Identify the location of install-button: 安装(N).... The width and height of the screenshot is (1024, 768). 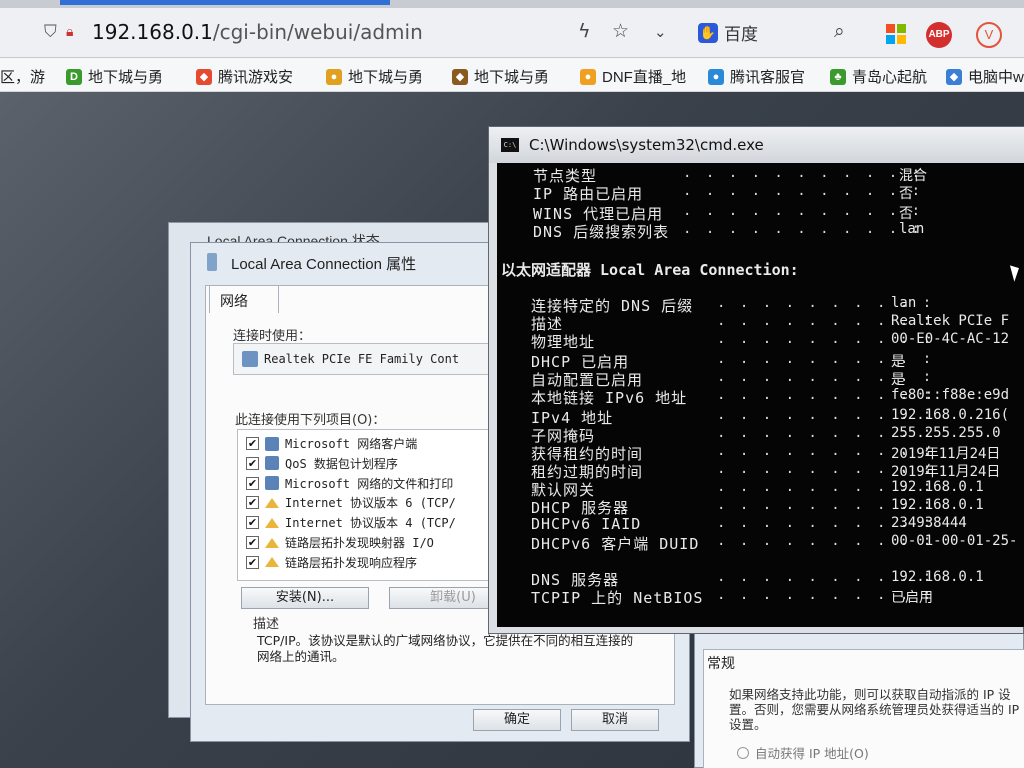
(305, 598).